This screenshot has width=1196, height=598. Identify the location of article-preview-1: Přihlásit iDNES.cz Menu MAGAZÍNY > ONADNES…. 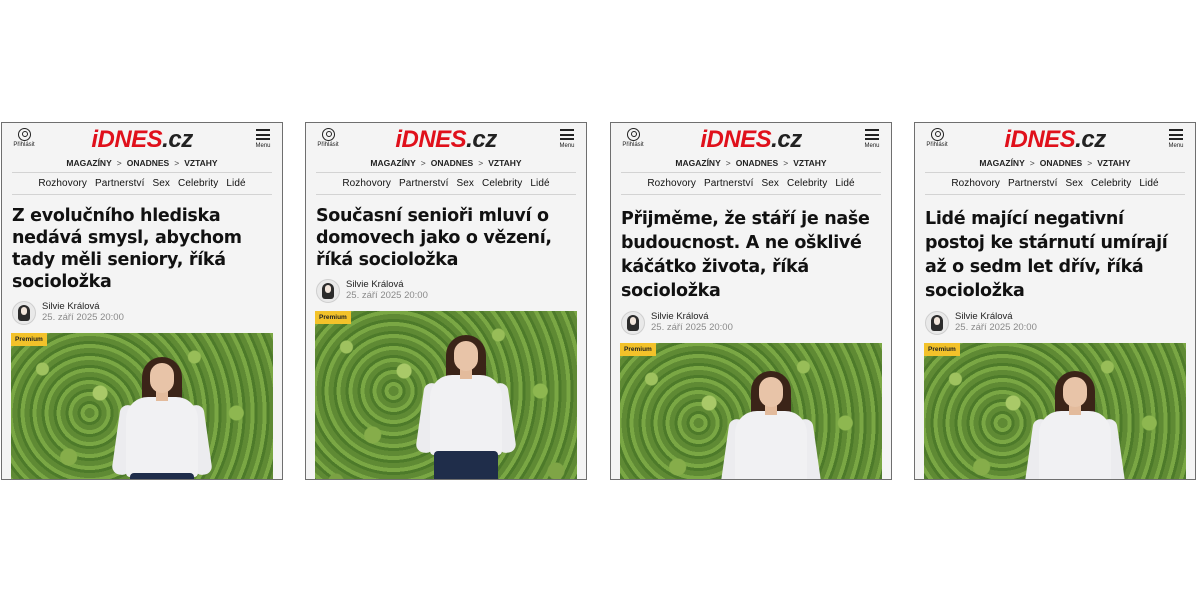
(142, 301).